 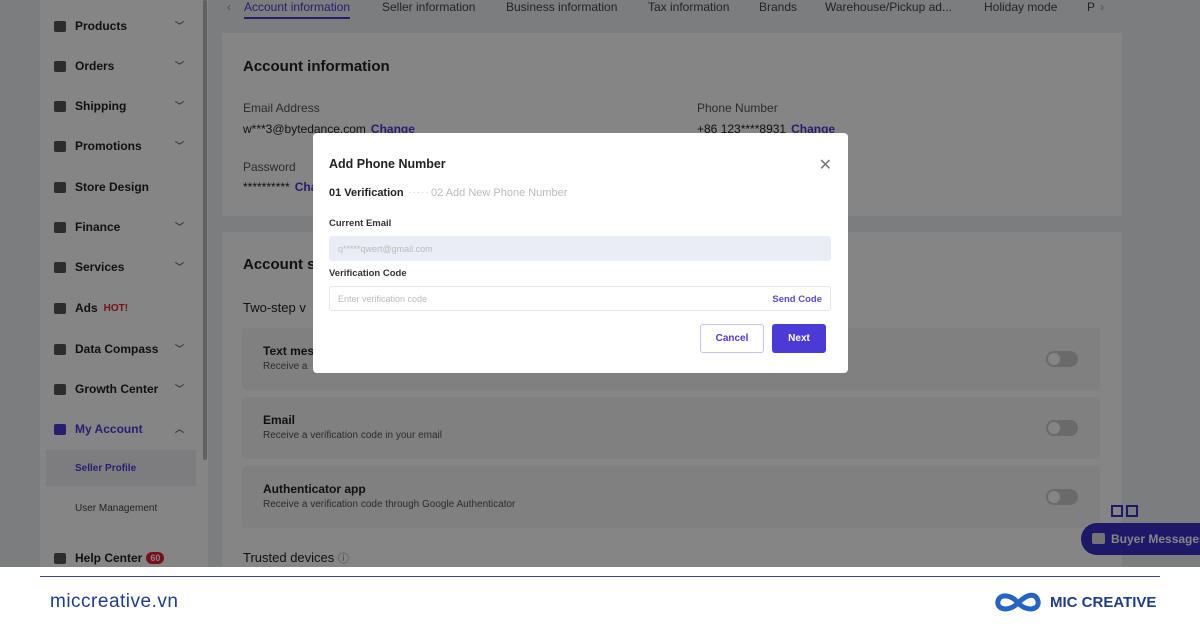 I want to click on step-add-phone: 02 Add New Phone Number, so click(x=499, y=193).